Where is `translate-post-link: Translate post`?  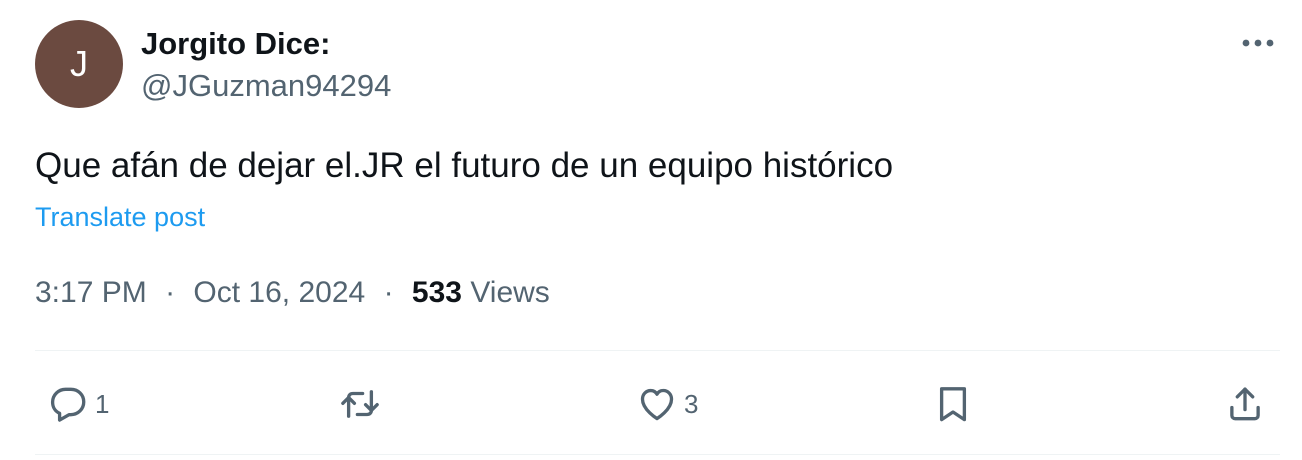 translate-post-link: Translate post is located at coordinates (120, 217).